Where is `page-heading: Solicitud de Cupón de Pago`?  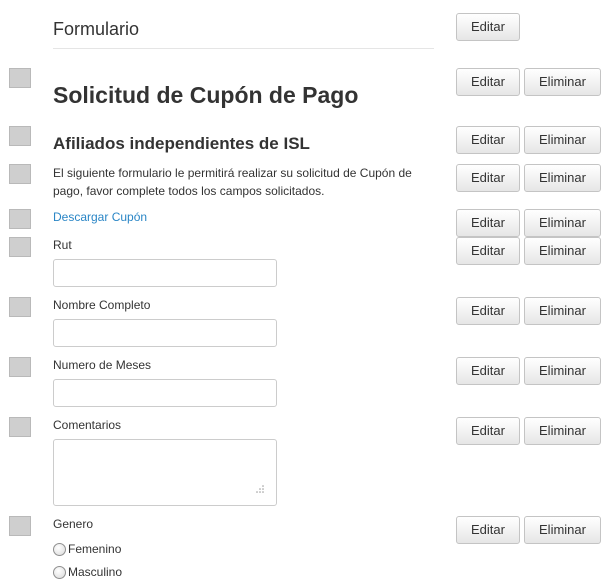 page-heading: Solicitud de Cupón de Pago is located at coordinates (206, 95).